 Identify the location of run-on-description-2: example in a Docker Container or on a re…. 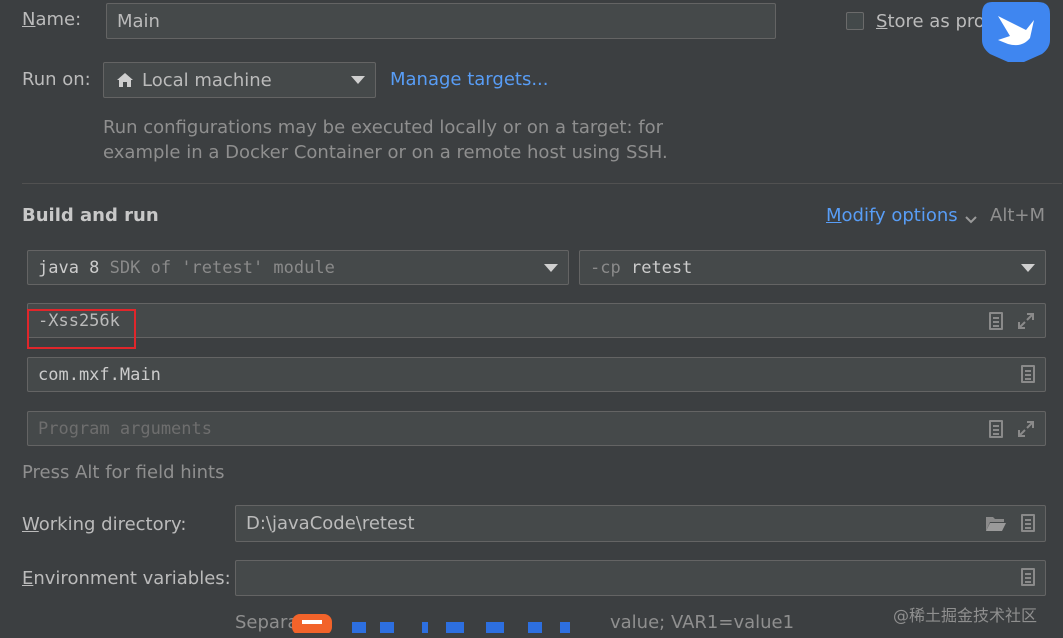
(385, 152).